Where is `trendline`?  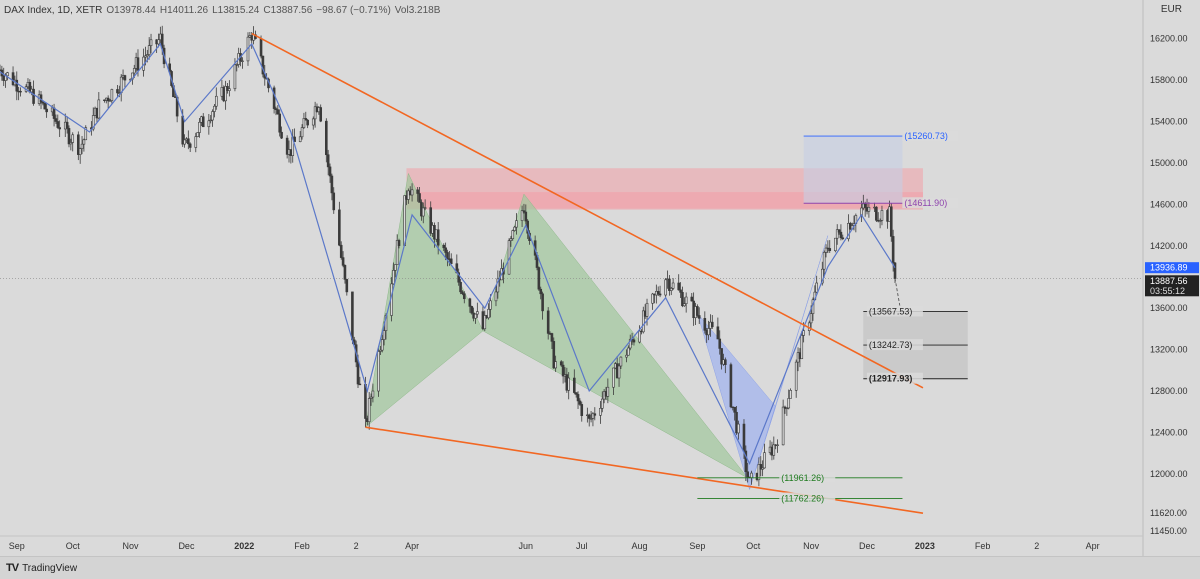 trendline is located at coordinates (644, 470).